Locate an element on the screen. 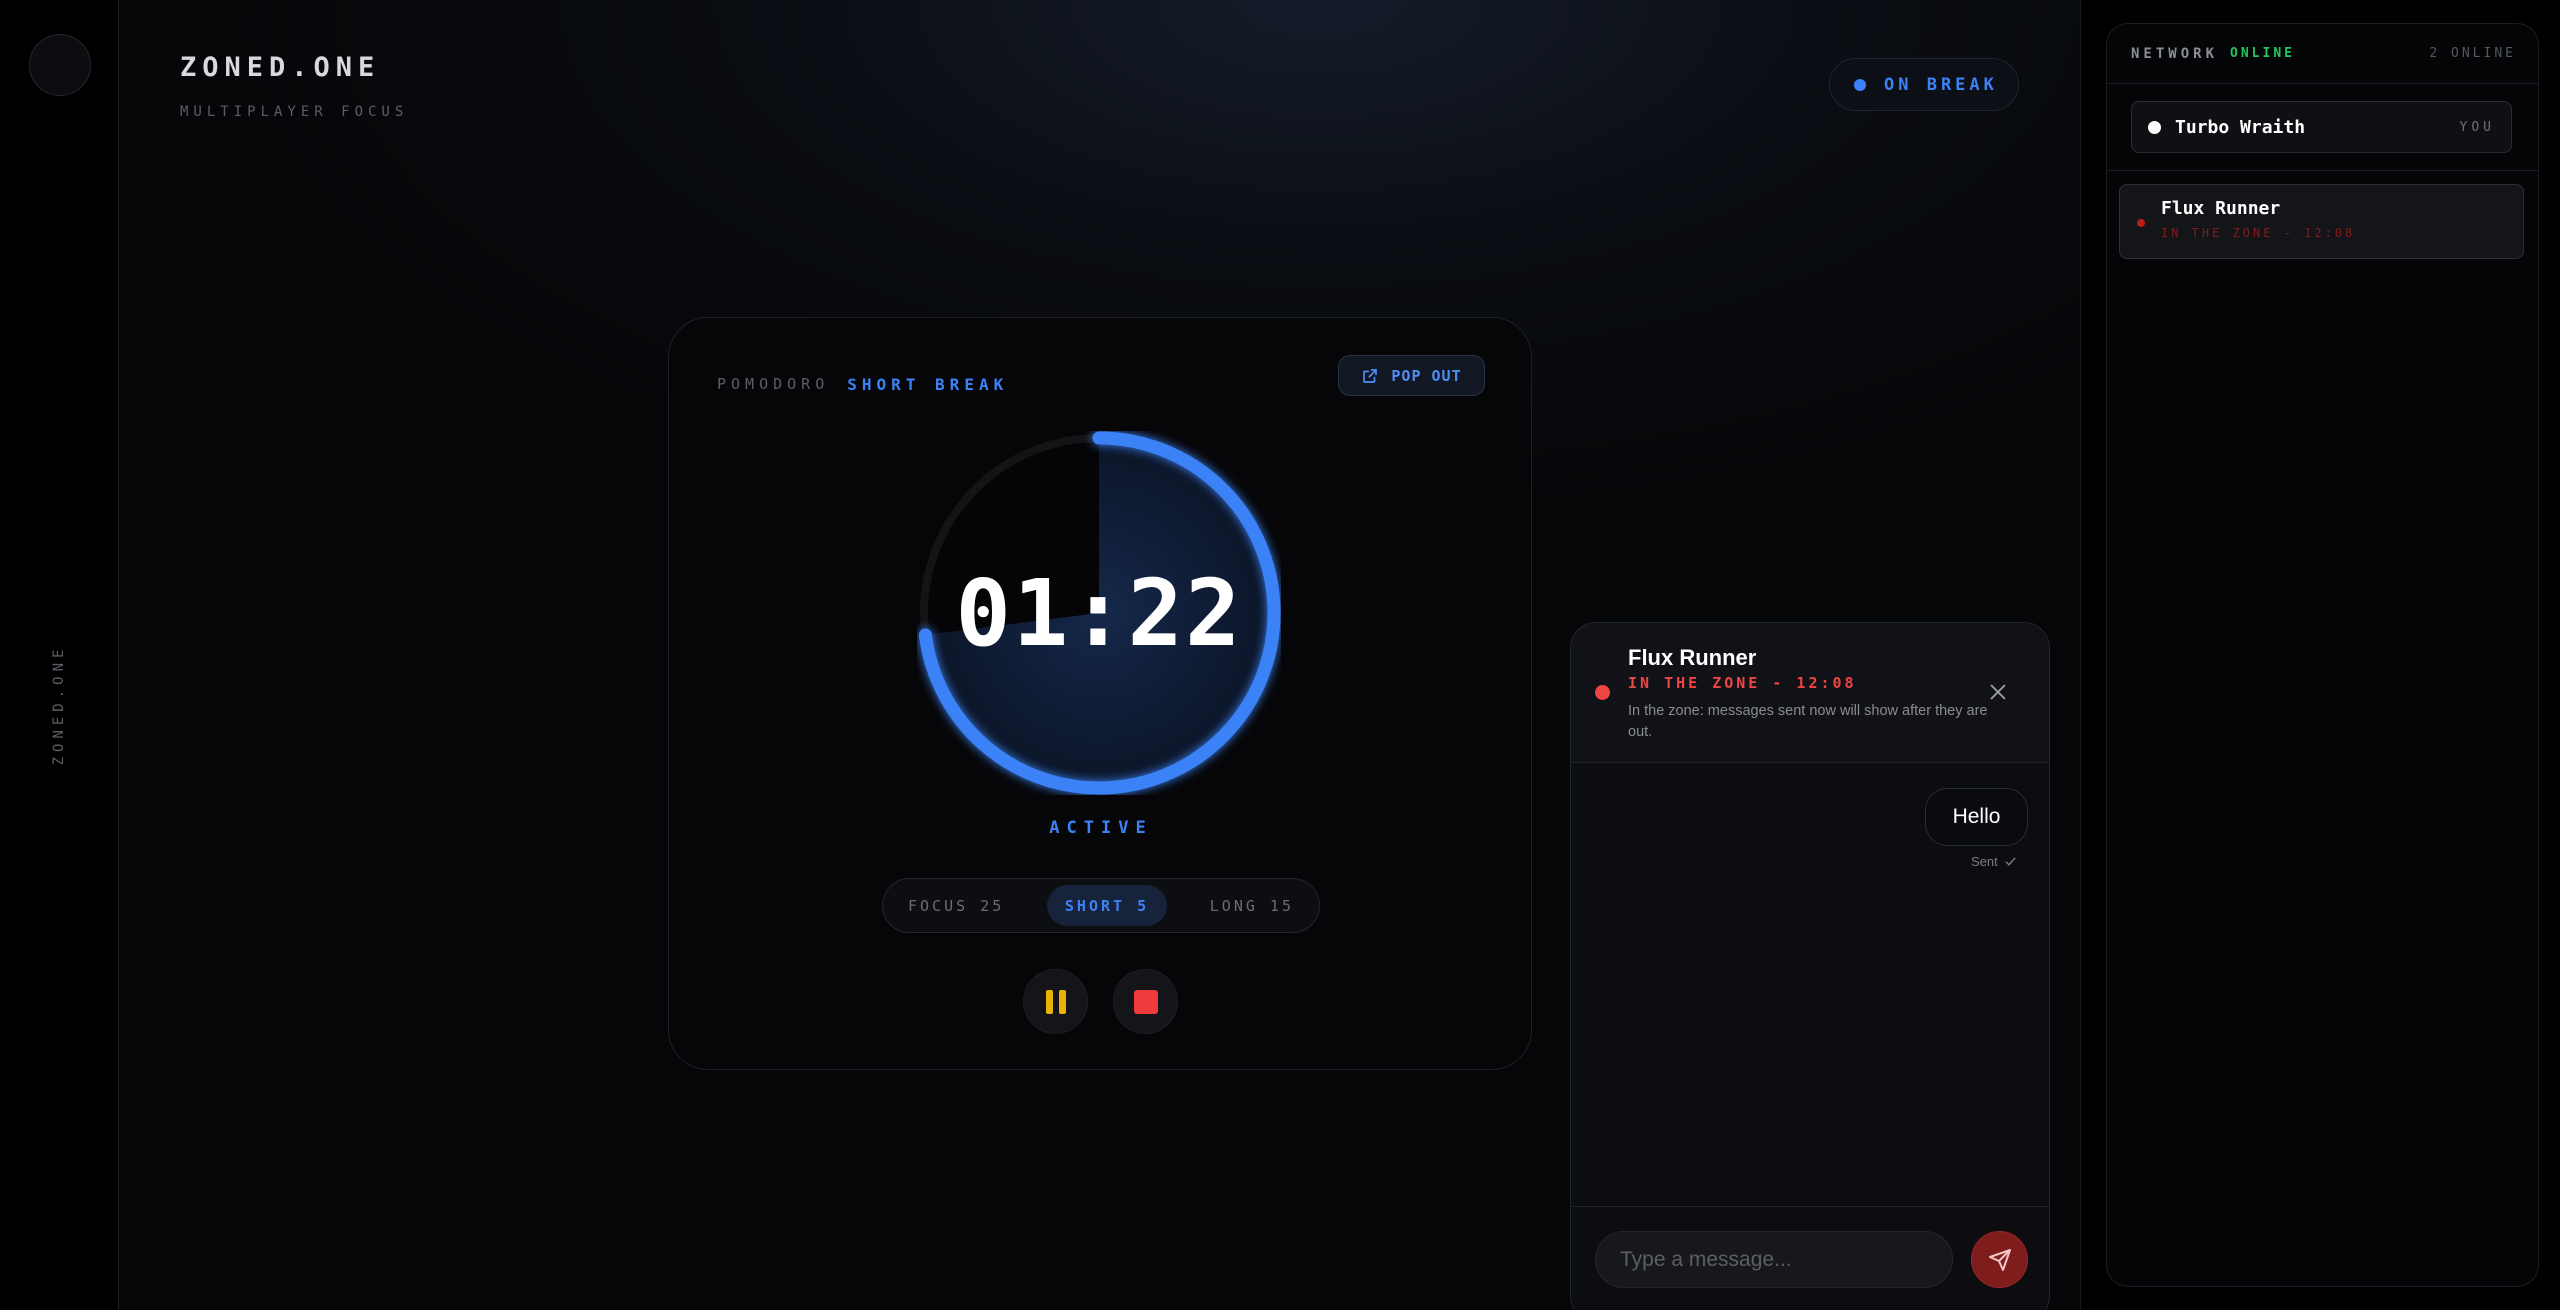 The width and height of the screenshot is (2560, 1310). network-title: NETWORK is located at coordinates (2175, 53).